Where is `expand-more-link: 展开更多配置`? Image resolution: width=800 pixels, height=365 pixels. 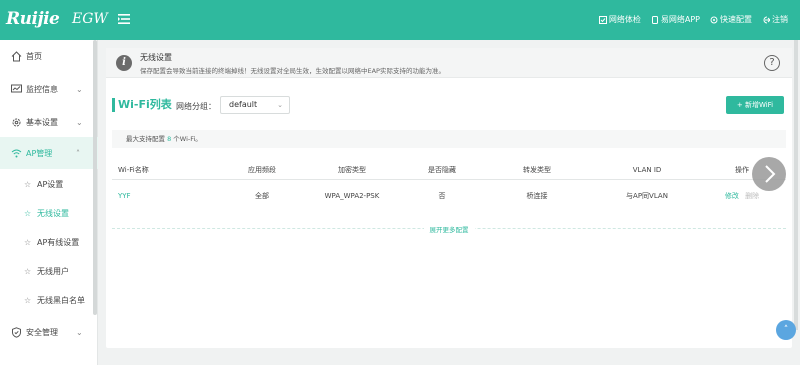
expand-more-link: 展开更多配置 is located at coordinates (449, 229).